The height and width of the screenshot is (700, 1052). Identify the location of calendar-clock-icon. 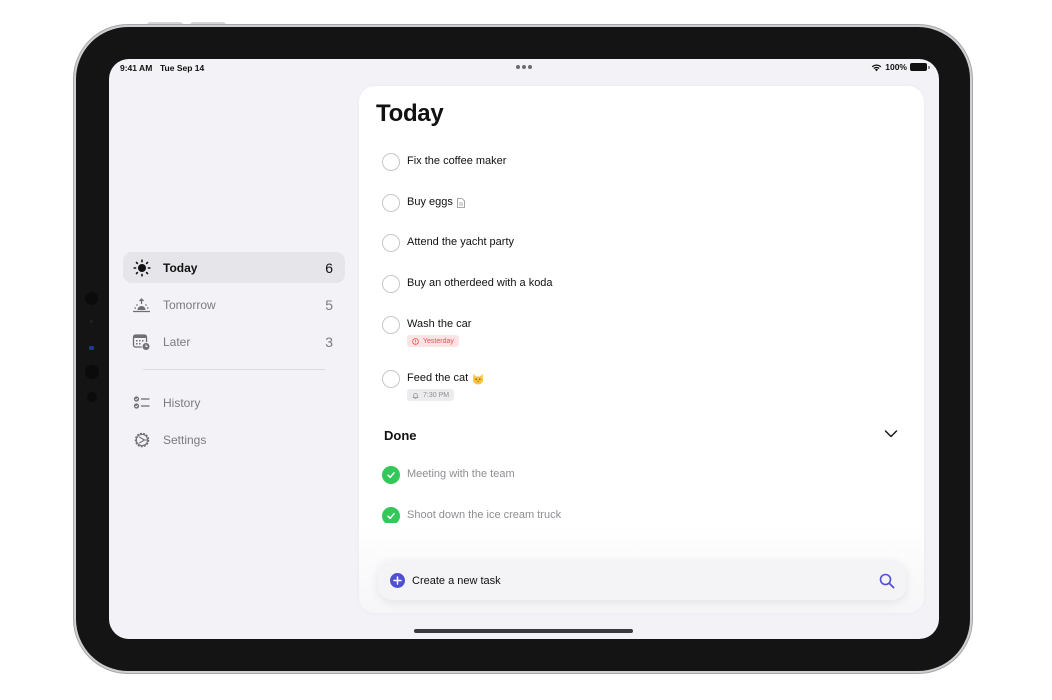
(141, 341).